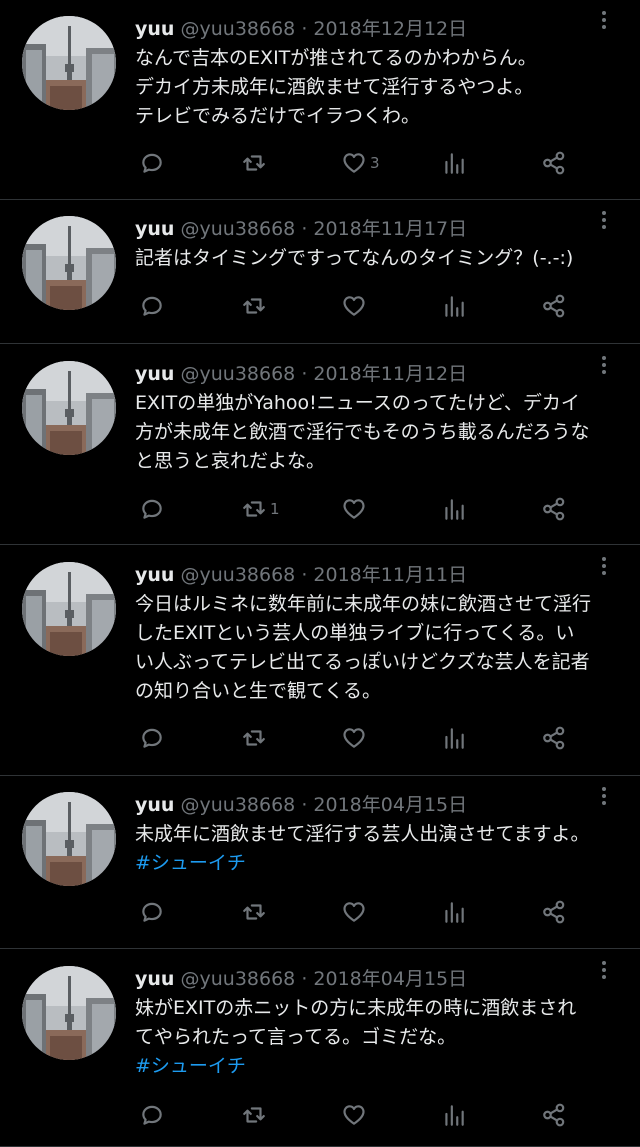 The image size is (640, 1147). What do you see at coordinates (278, 116) in the screenshot?
I see `tweet-text-line: テレビでみるだけでイラつくわ。` at bounding box center [278, 116].